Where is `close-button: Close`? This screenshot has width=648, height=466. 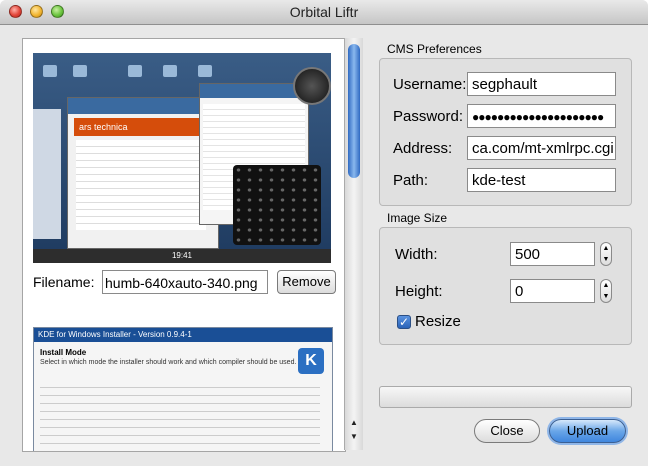
close-button: Close is located at coordinates (507, 431).